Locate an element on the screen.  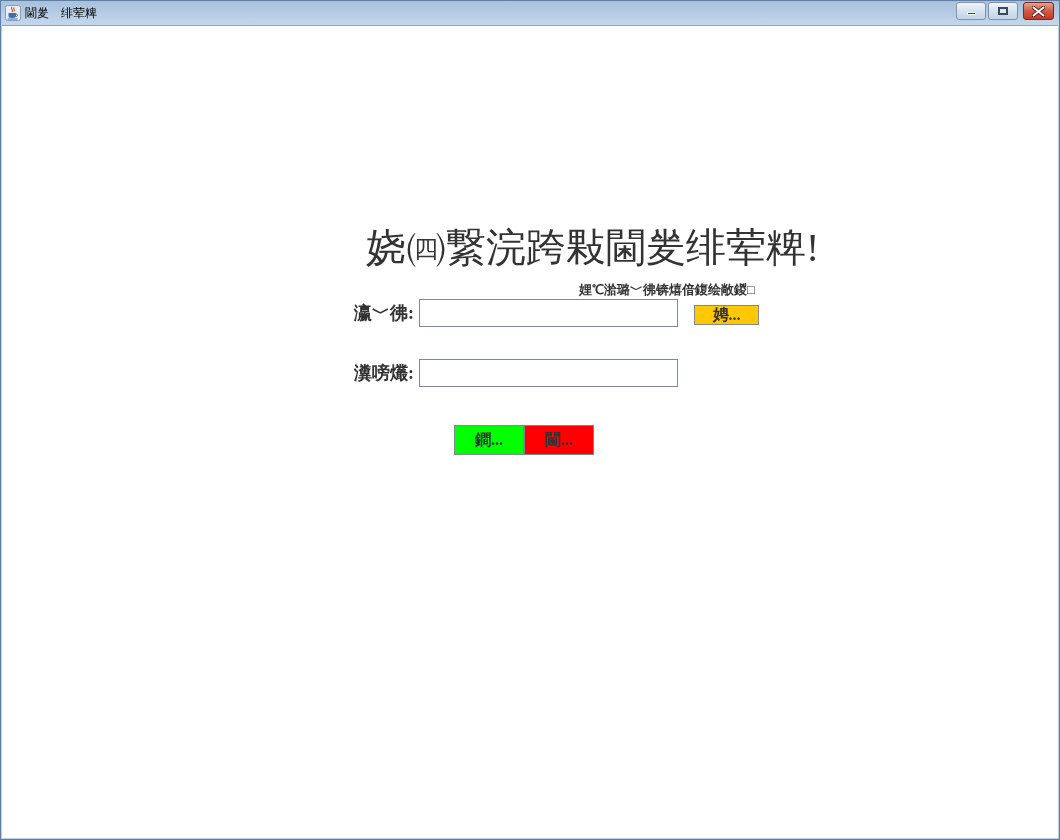
coffee-cup-icon is located at coordinates (13, 13).